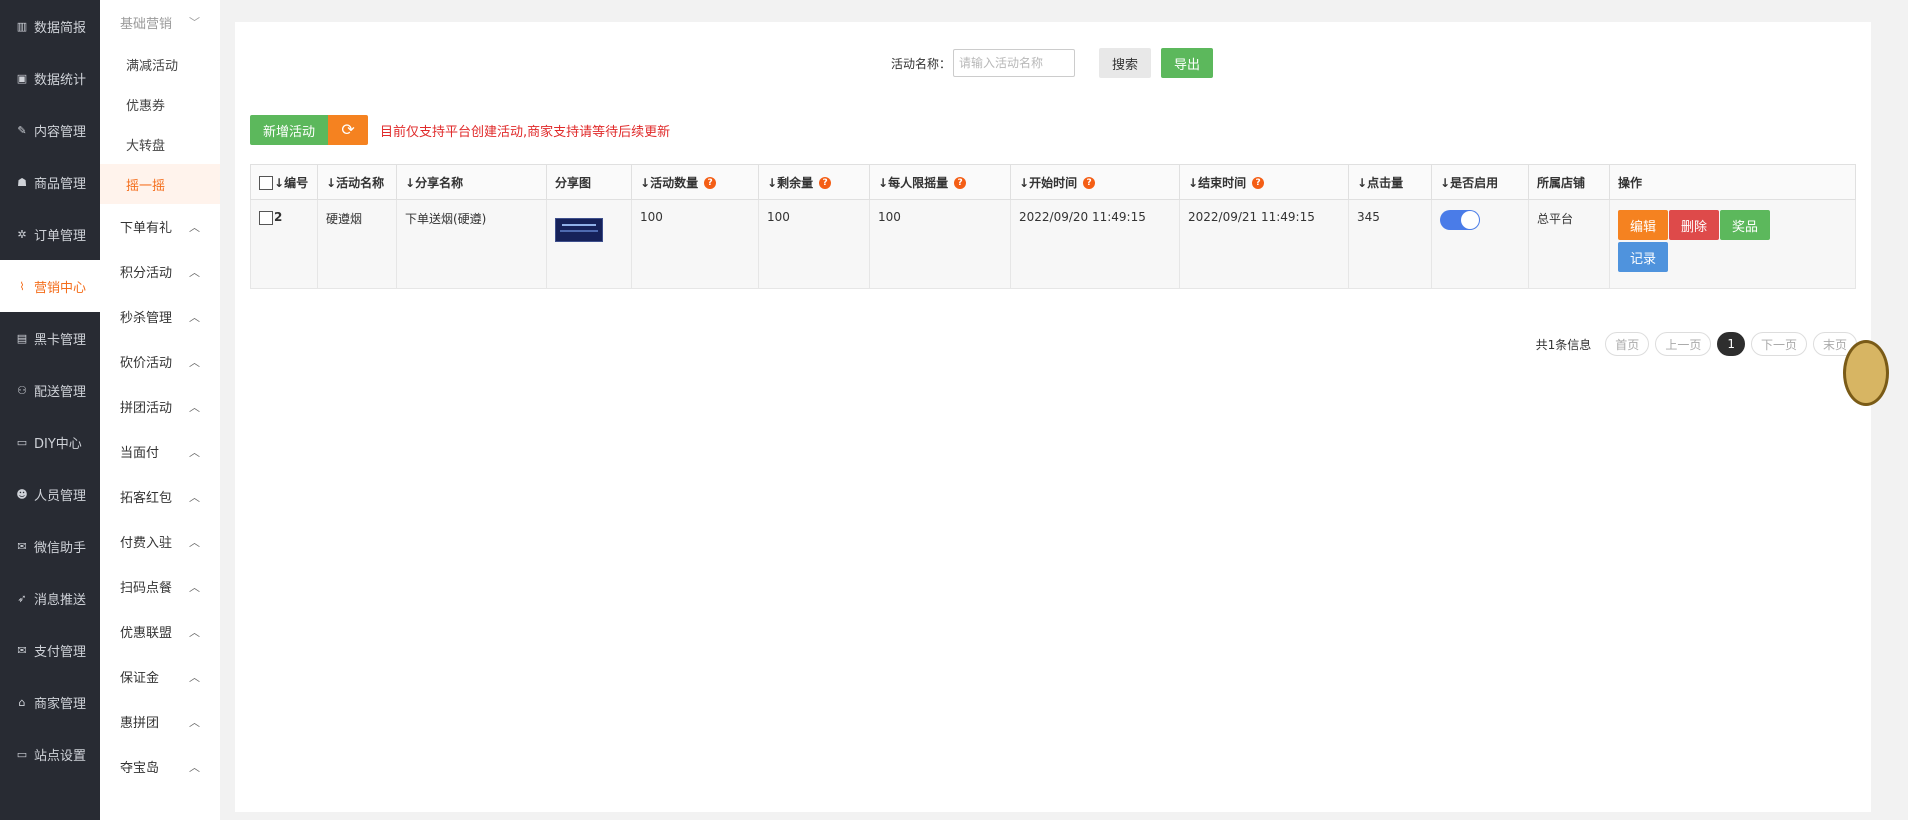  I want to click on toggle-knob, so click(1470, 220).